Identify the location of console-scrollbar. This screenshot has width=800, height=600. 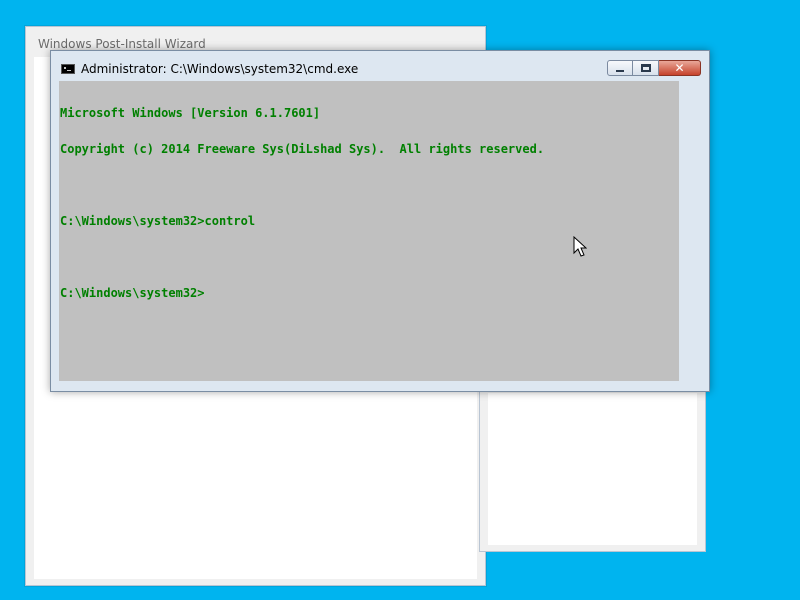
(691, 231).